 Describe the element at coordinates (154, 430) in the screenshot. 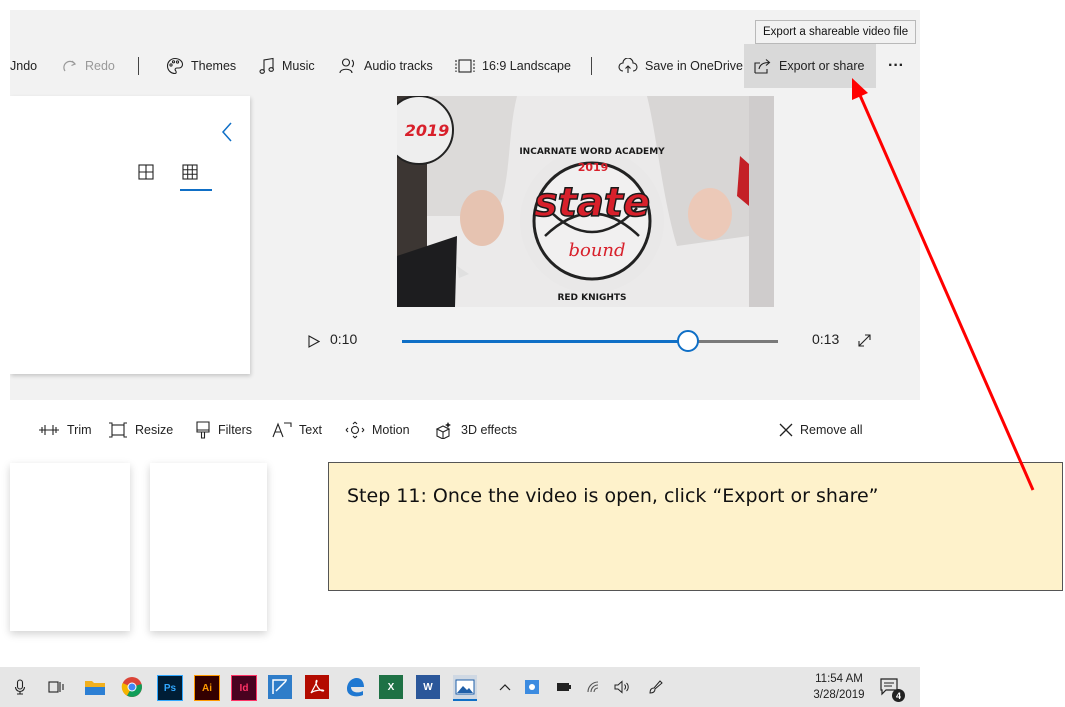

I see `resize-label: Resize` at that location.